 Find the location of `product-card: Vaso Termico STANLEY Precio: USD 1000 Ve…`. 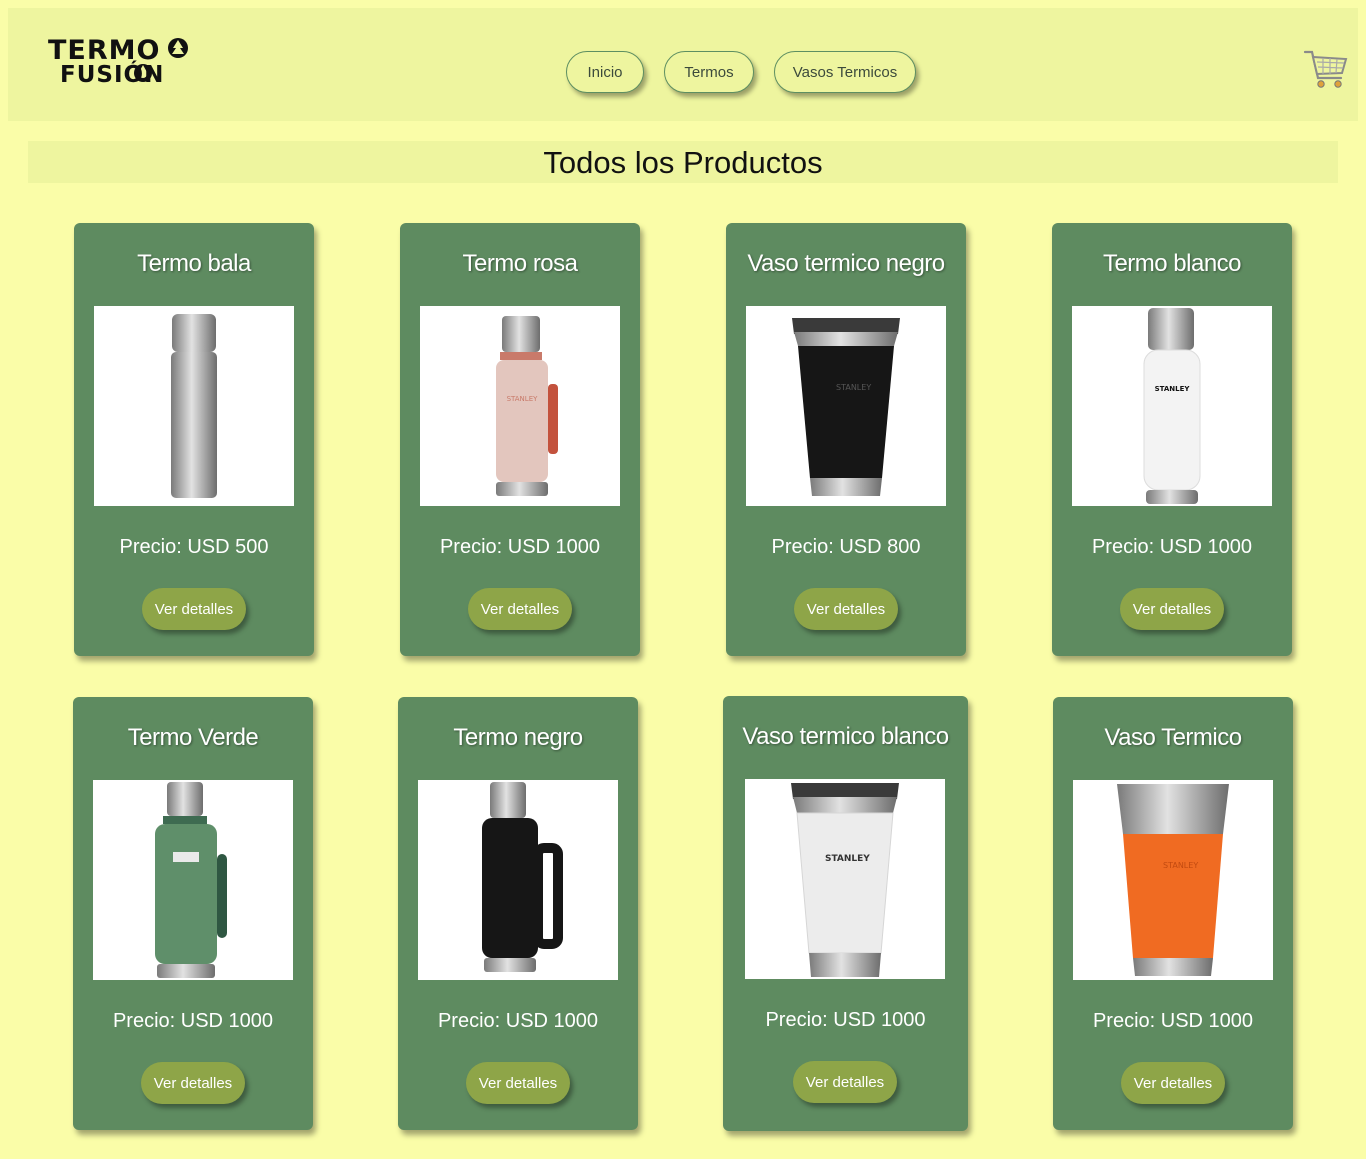

product-card: Vaso Termico STANLEY Precio: USD 1000 Ve… is located at coordinates (1173, 913).